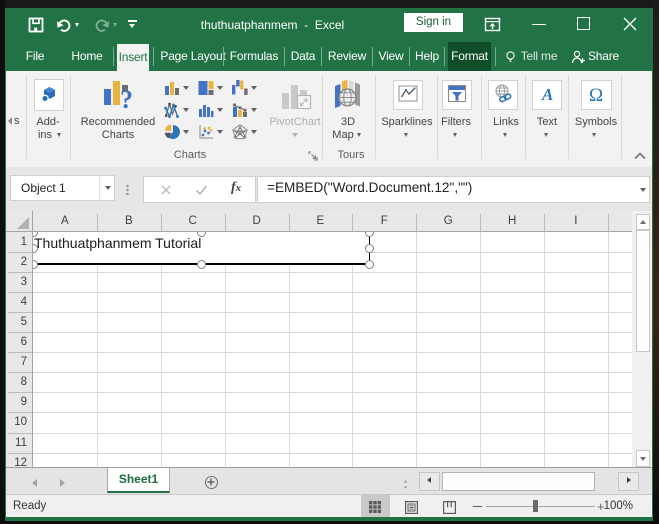  What do you see at coordinates (596, 95) in the screenshot?
I see `svg-text: Ω` at bounding box center [596, 95].